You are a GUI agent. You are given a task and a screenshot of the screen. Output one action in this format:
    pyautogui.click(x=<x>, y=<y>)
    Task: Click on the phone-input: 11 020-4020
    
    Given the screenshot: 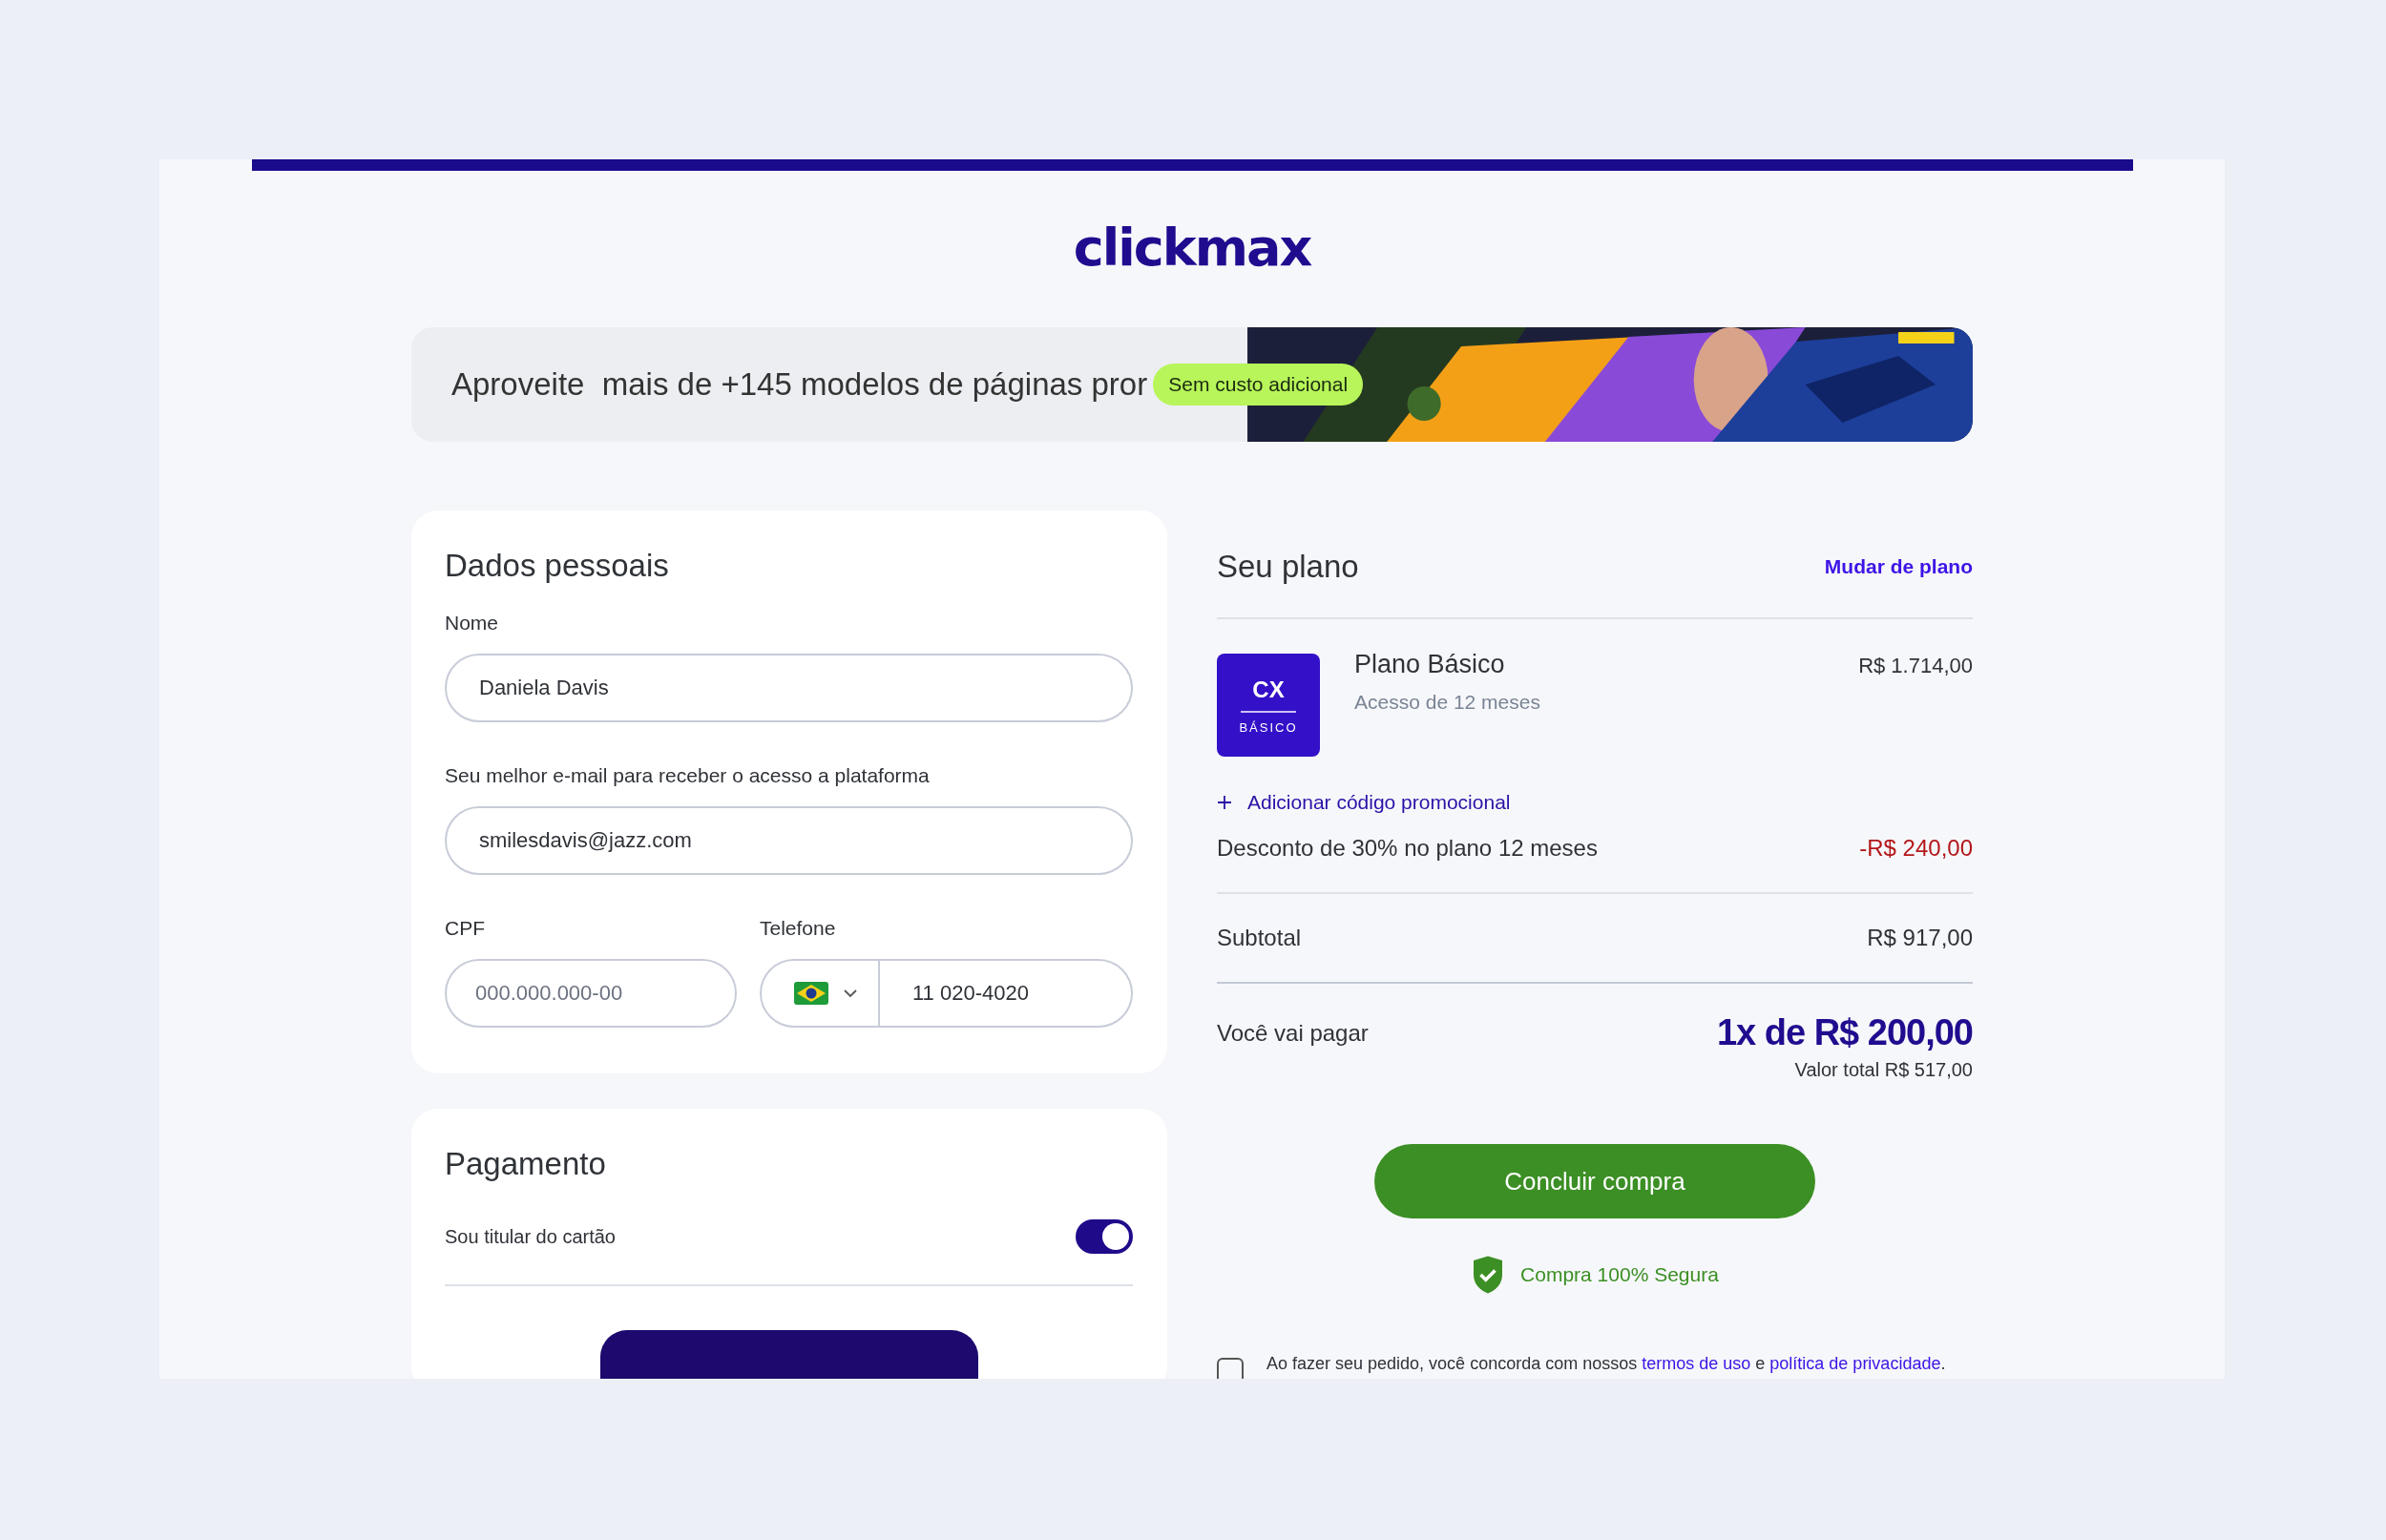 What is the action you would take?
    pyautogui.click(x=1006, y=994)
    